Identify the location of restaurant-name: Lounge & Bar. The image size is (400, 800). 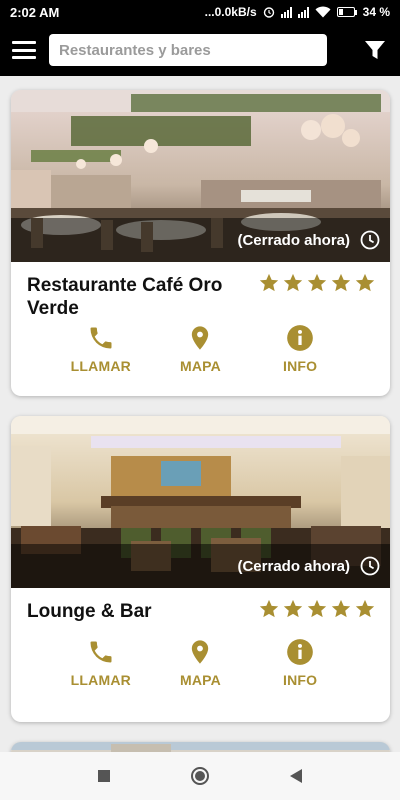
(89, 611).